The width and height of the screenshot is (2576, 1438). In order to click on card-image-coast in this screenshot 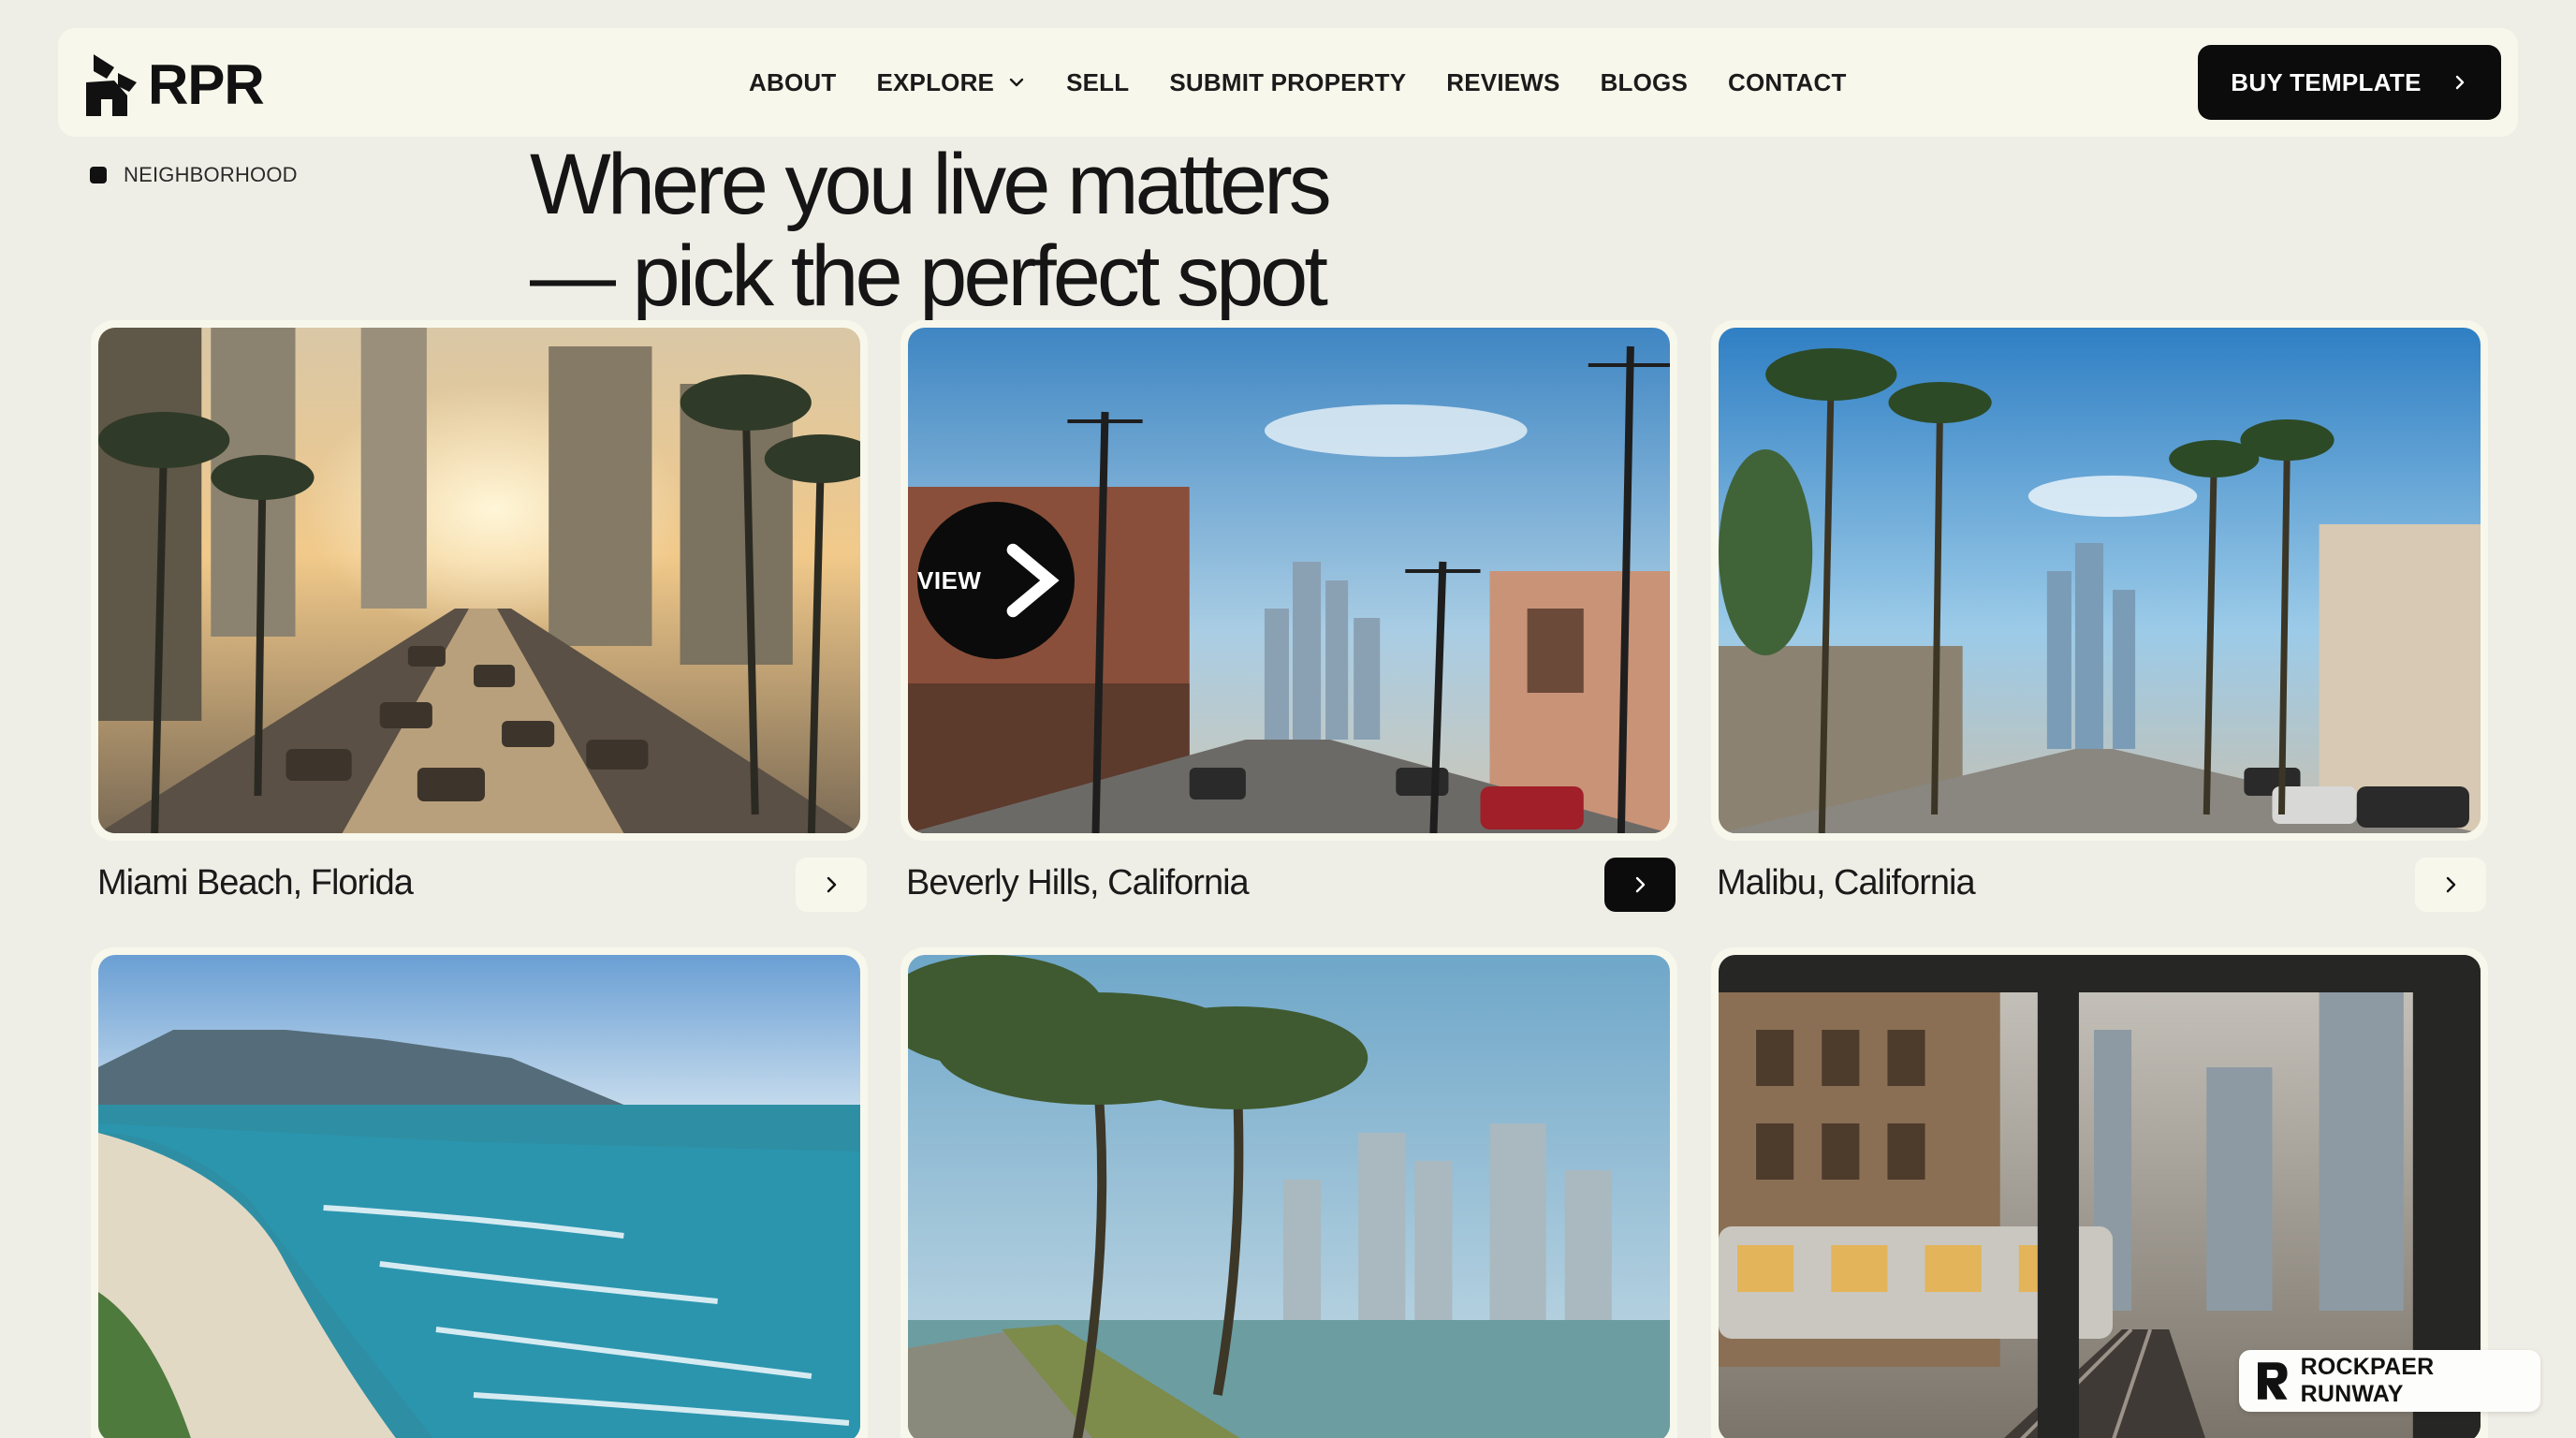, I will do `click(479, 1196)`.